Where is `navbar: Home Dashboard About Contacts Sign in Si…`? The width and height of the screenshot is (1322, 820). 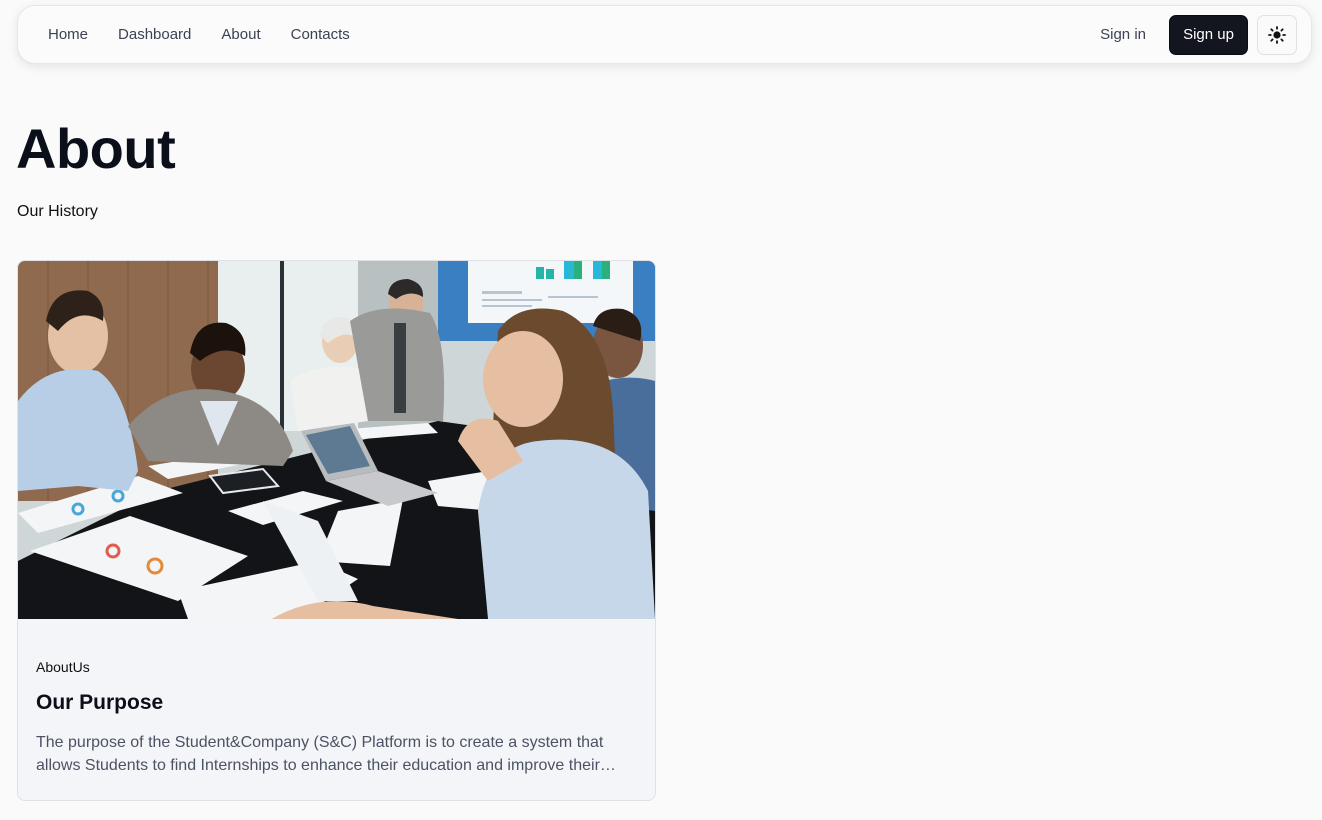 navbar: Home Dashboard About Contacts Sign in Si… is located at coordinates (664, 34).